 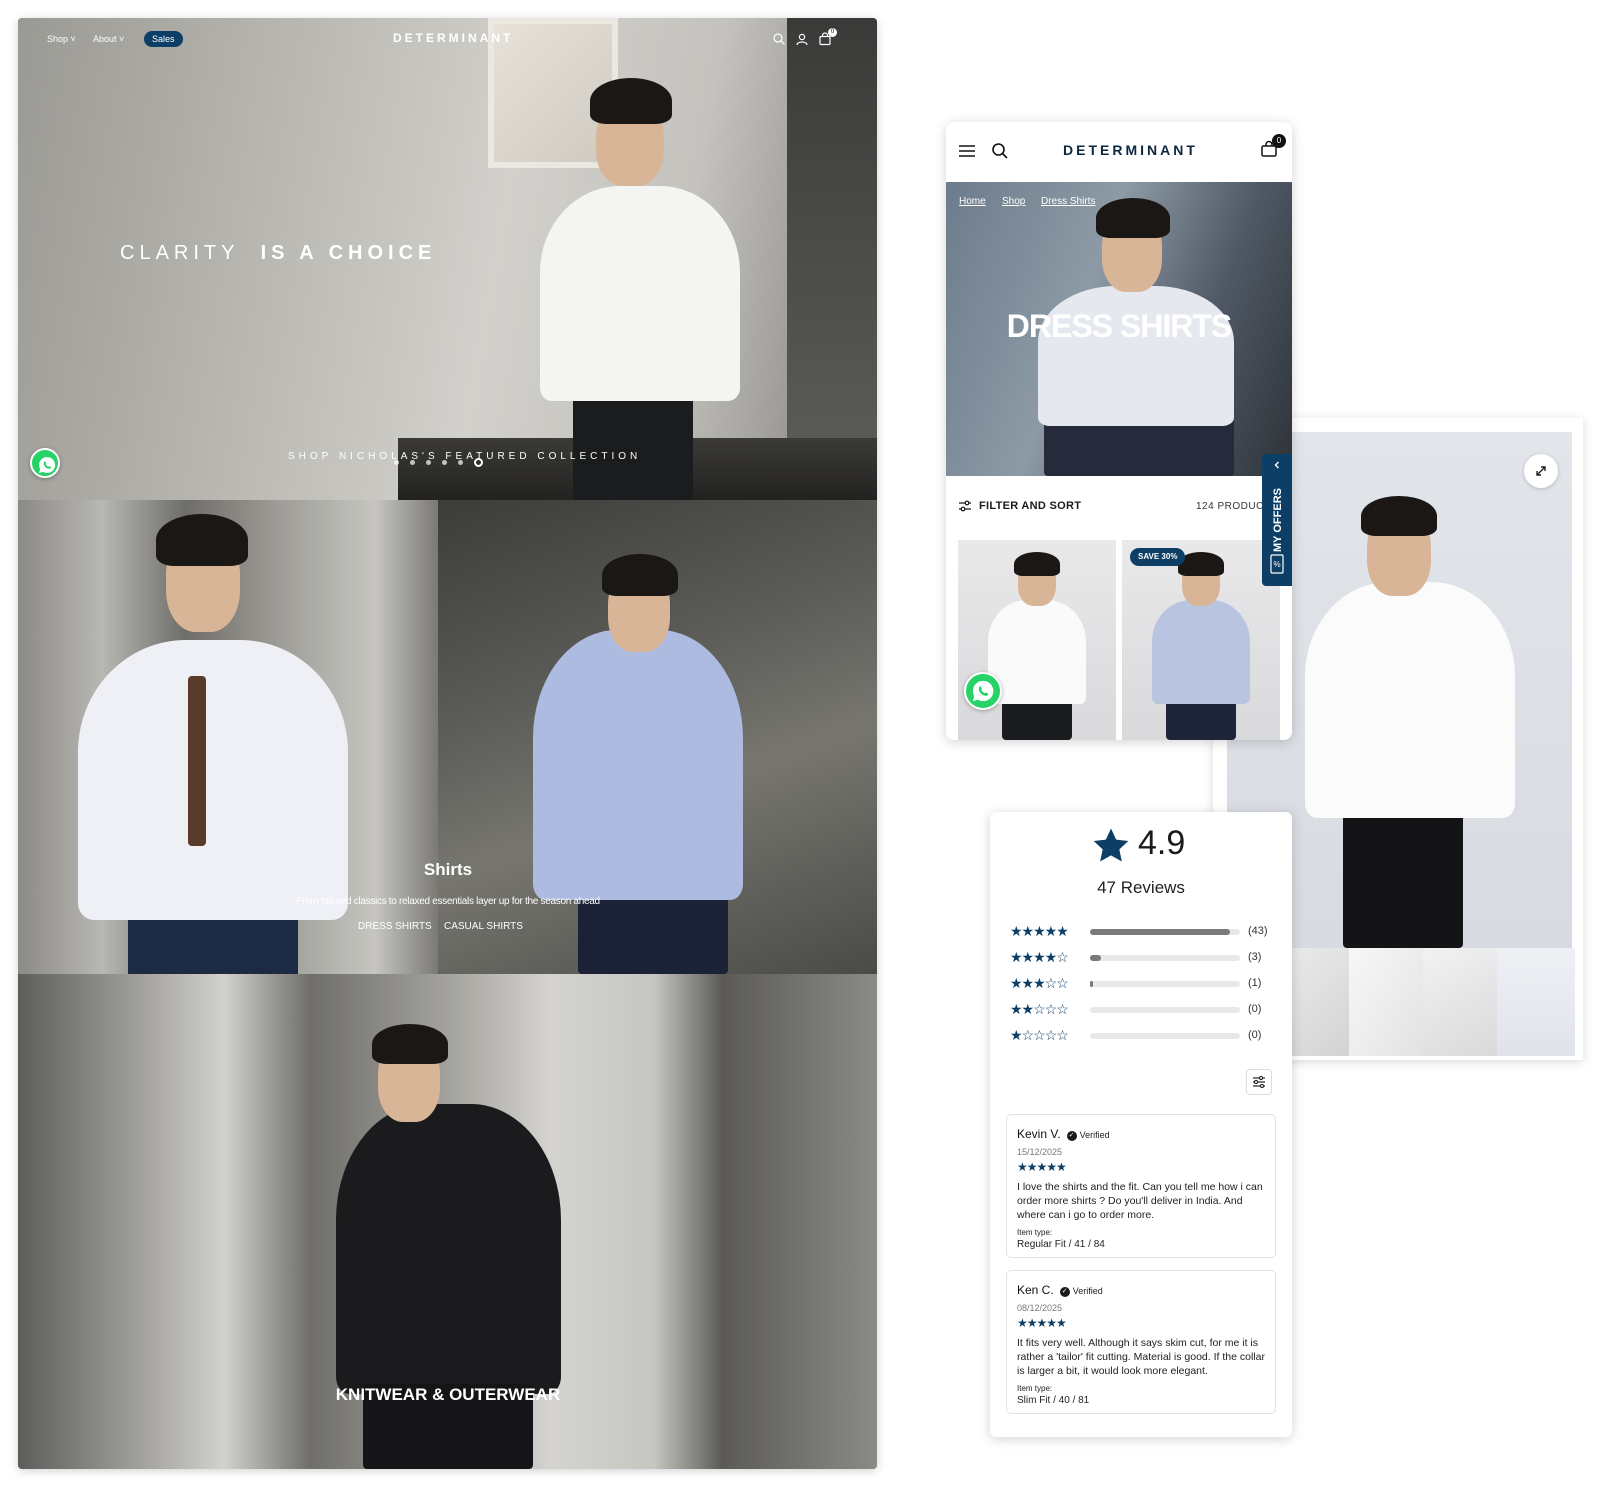 What do you see at coordinates (483, 926) in the screenshot?
I see `casual-shirts-link: CASUAL SHIRTS` at bounding box center [483, 926].